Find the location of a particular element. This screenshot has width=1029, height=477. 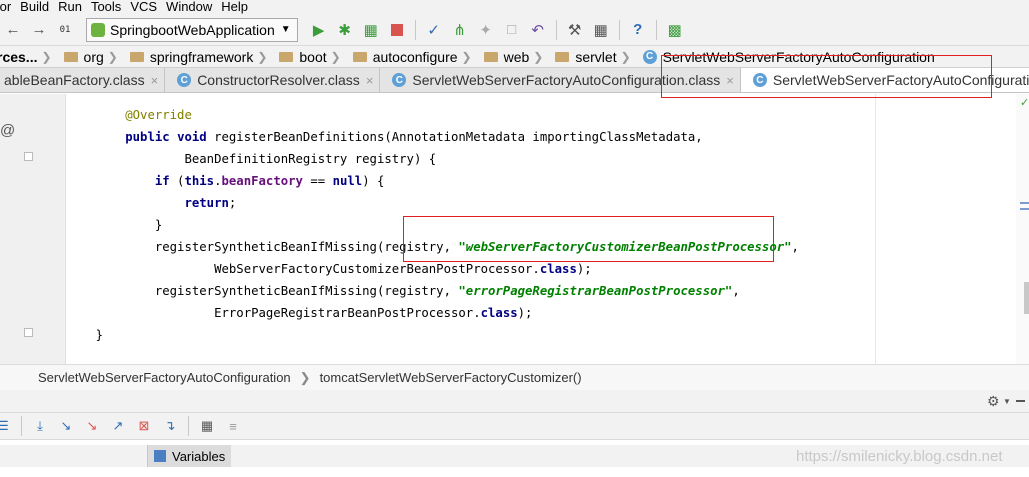

step-into-icon: ↘ is located at coordinates (66, 426).